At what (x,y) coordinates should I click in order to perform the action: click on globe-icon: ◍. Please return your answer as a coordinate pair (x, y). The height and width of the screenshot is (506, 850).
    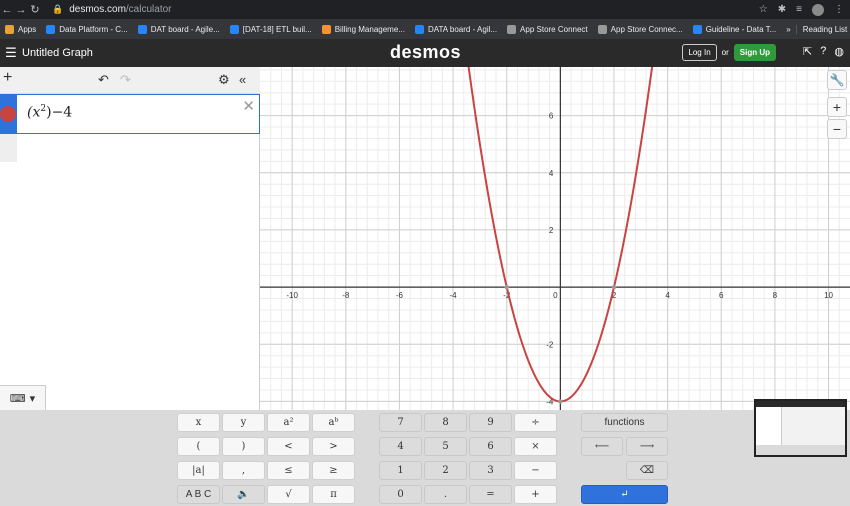
    Looking at the image, I should click on (839, 51).